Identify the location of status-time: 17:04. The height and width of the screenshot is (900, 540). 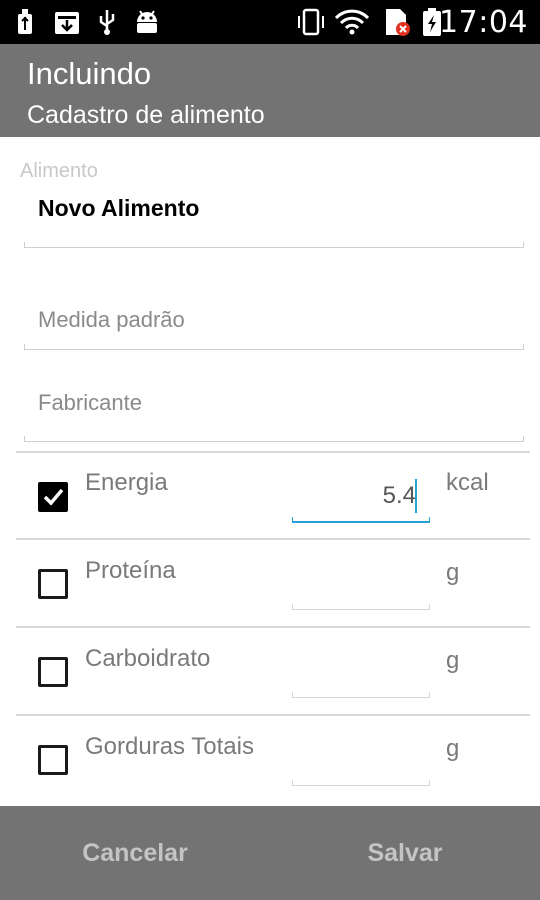
(483, 22).